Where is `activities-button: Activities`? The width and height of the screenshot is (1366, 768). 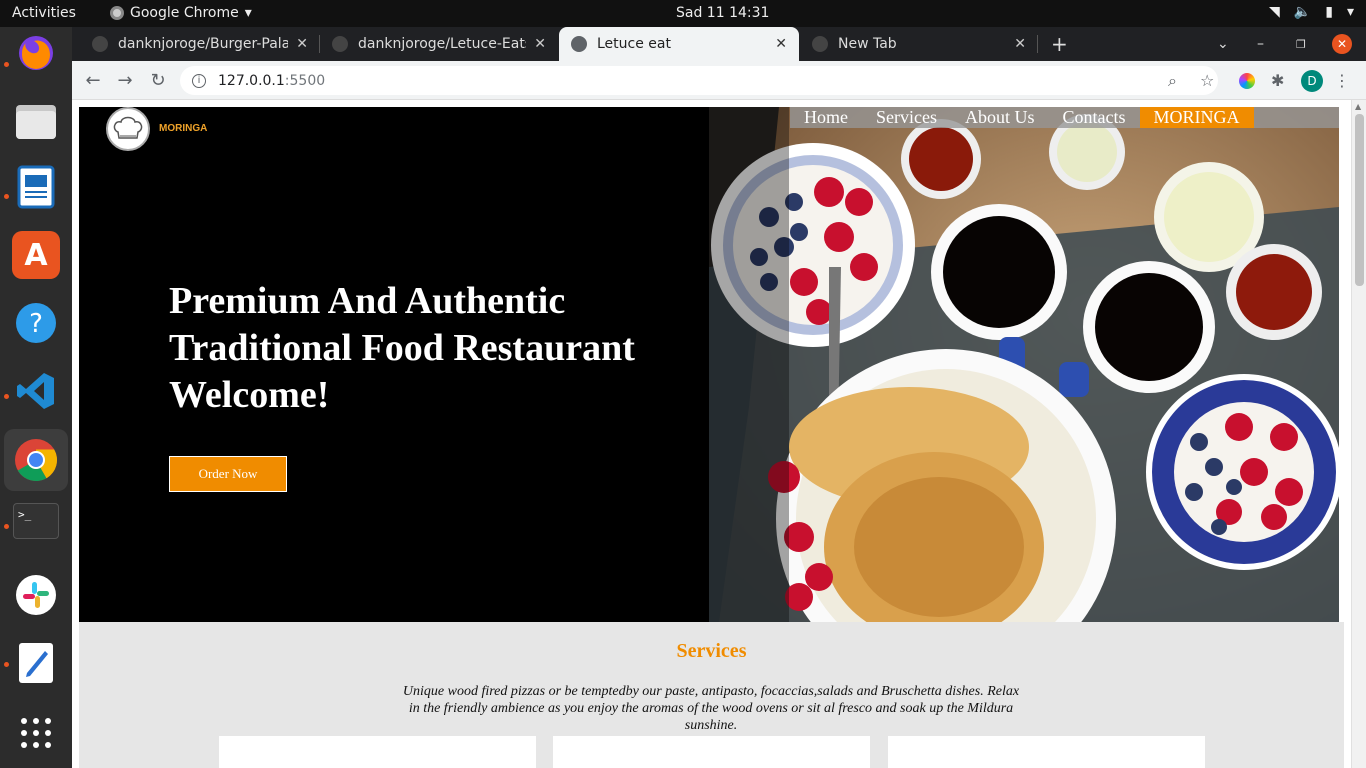 activities-button: Activities is located at coordinates (44, 13).